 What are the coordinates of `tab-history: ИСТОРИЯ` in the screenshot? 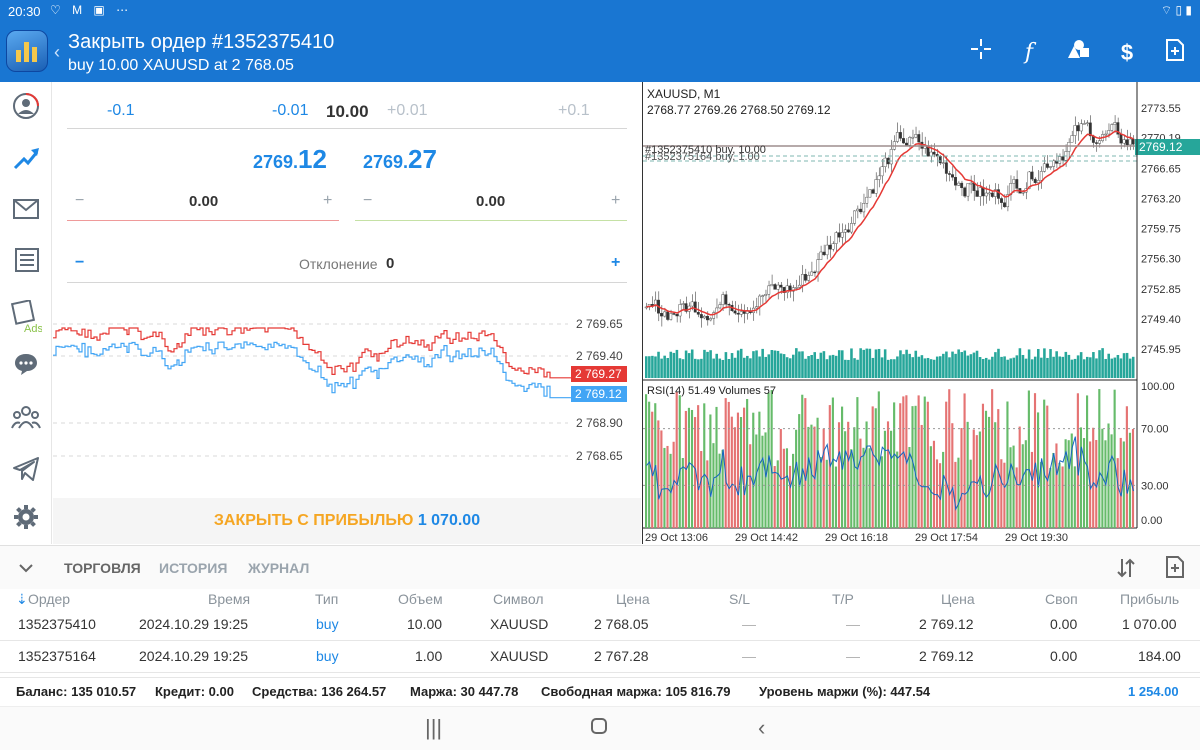 It's located at (193, 568).